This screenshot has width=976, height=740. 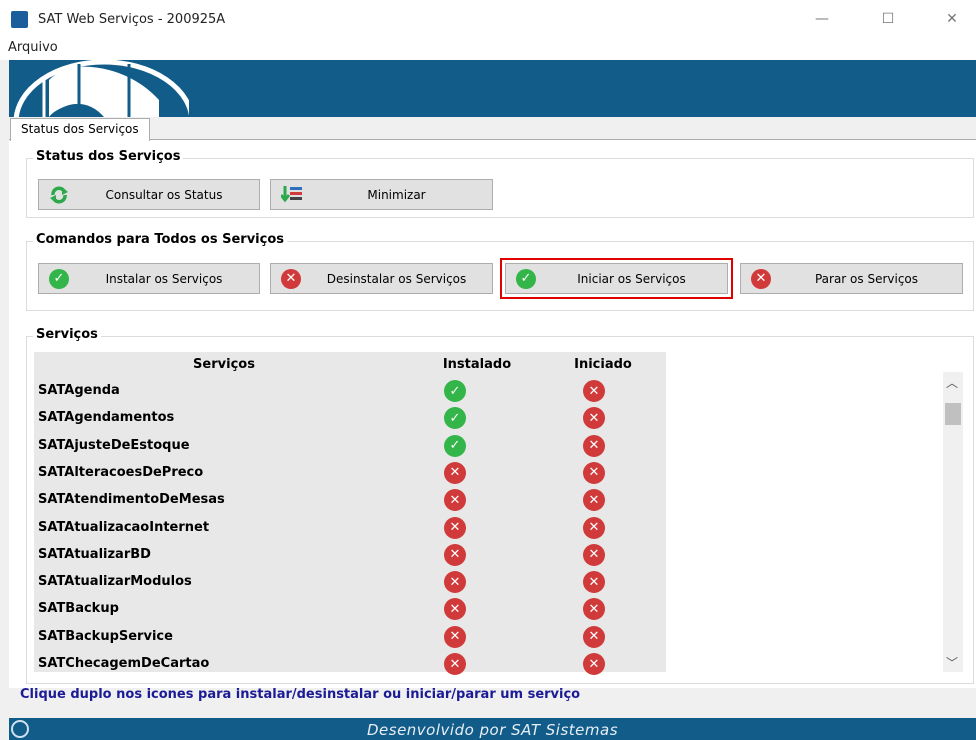 I want to click on service-name: SATBackup, so click(x=78, y=609).